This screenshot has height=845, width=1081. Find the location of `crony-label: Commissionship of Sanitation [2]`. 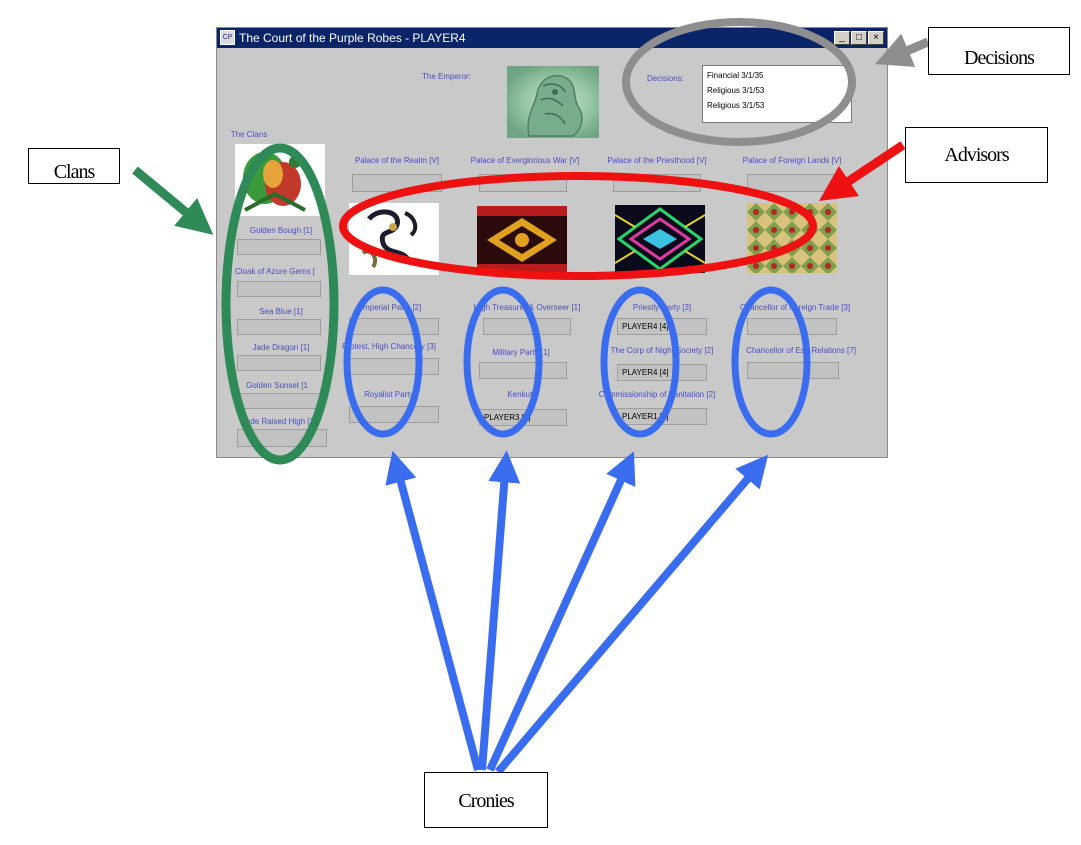

crony-label: Commissionship of Sanitation [2] is located at coordinates (657, 394).